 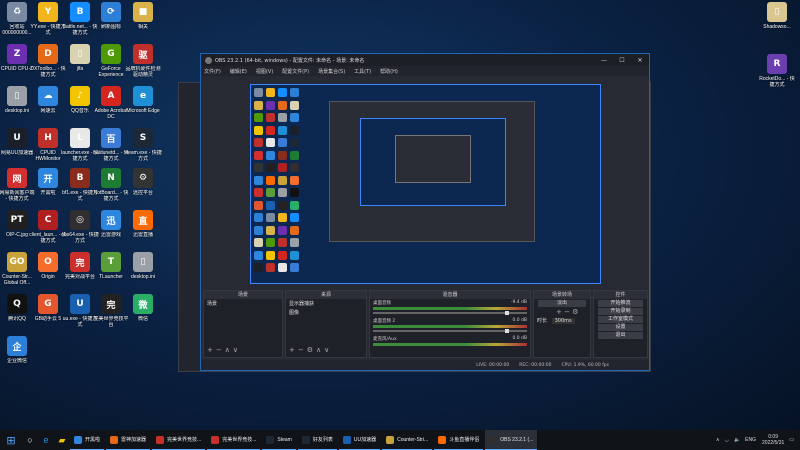 What do you see at coordinates (17, 358) in the screenshot?
I see `desktop-icon: 企企业微信` at bounding box center [17, 358].